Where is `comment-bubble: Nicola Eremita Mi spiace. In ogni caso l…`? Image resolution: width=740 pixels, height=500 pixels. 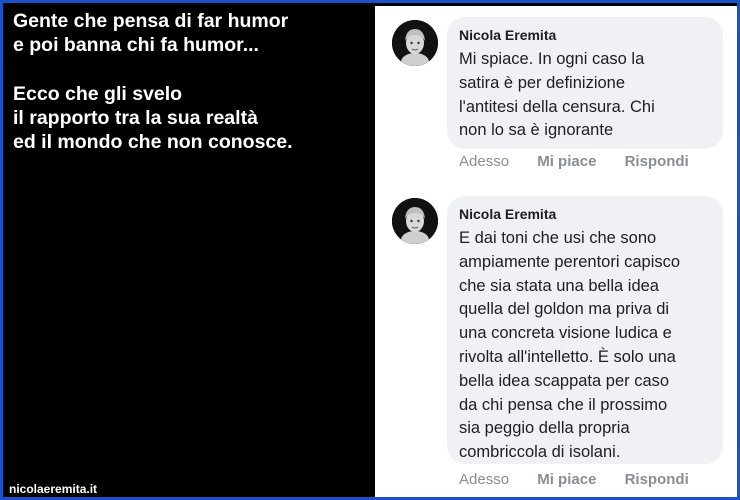
comment-bubble: Nicola Eremita Mi spiace. In ogni caso l… is located at coordinates (585, 83).